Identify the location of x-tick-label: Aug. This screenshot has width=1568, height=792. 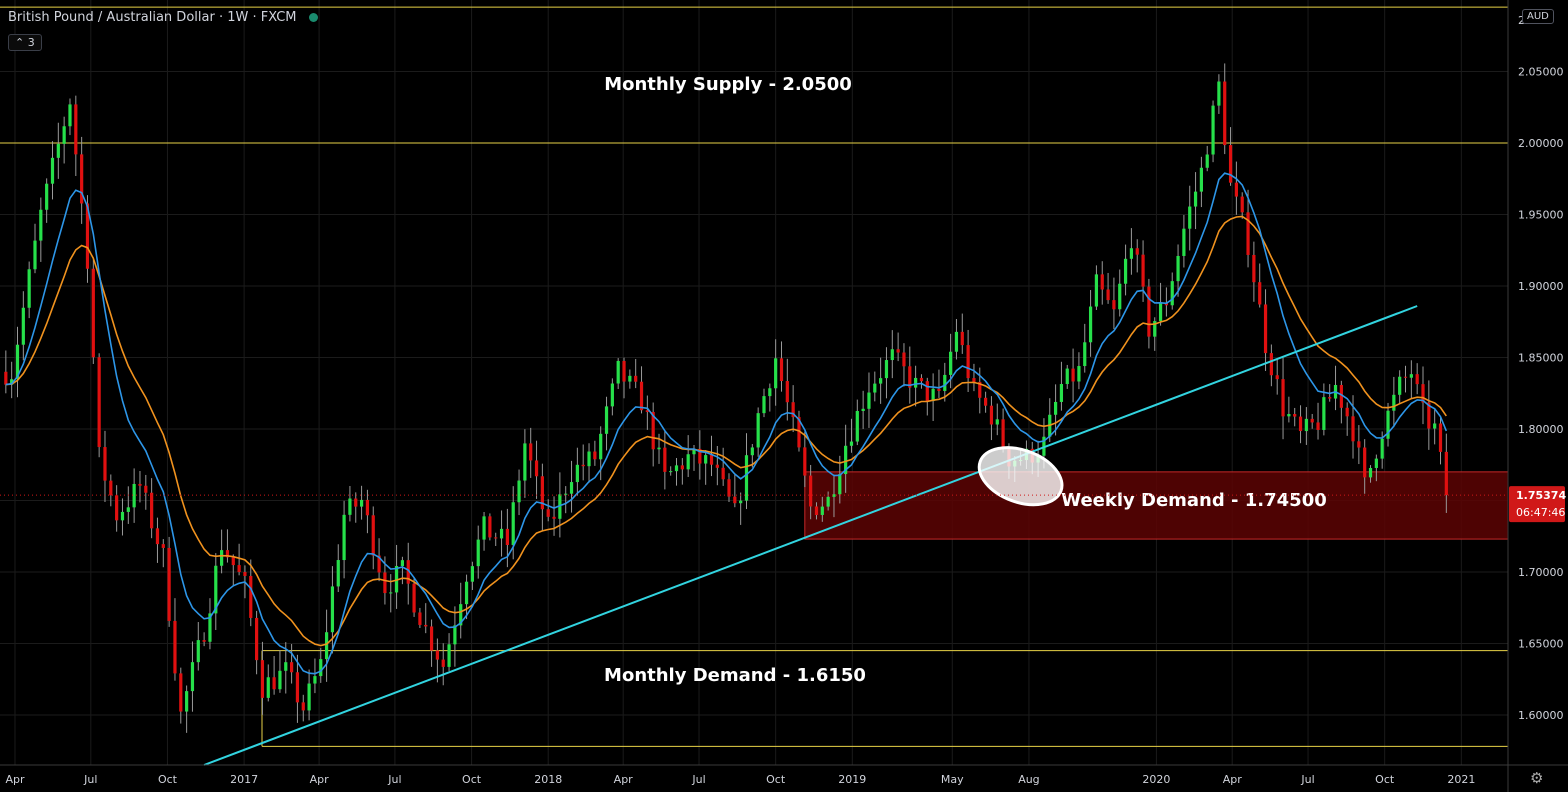
(1028, 779).